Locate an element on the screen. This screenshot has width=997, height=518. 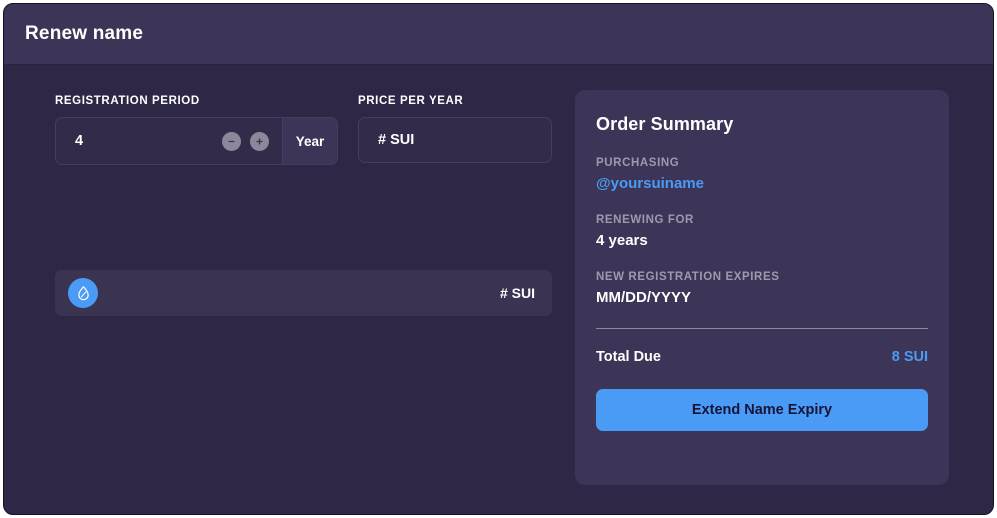
sui-droplet-icon is located at coordinates (83, 293).